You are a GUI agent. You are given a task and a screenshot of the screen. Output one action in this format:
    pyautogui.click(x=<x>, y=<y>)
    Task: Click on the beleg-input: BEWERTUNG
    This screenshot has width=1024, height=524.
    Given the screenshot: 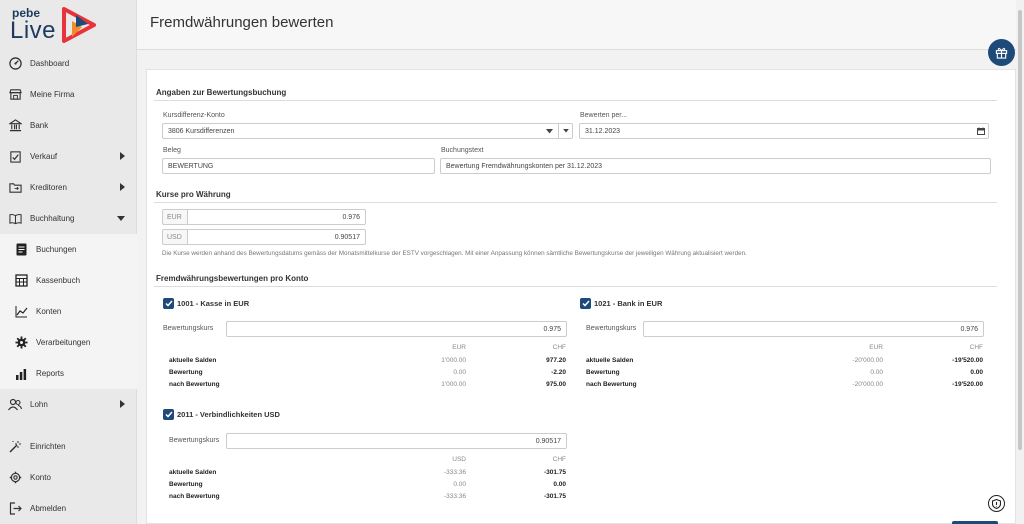 What is the action you would take?
    pyautogui.click(x=298, y=166)
    